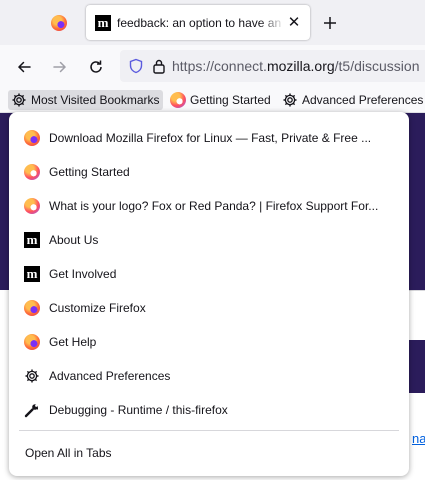  I want to click on tab-pinned-firefox, so click(59, 23).